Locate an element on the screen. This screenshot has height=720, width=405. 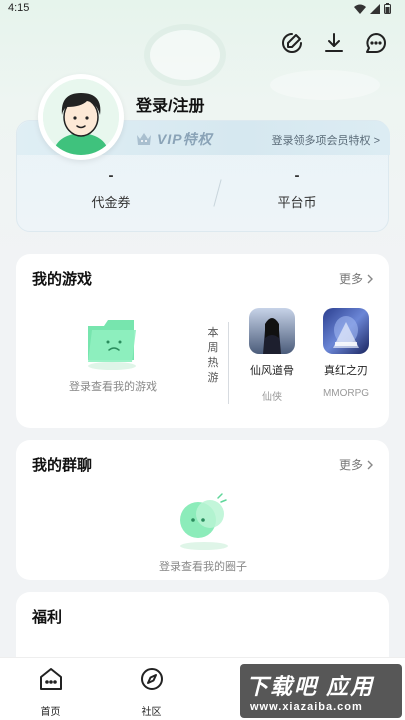
compass-icon is located at coordinates (151, 679).